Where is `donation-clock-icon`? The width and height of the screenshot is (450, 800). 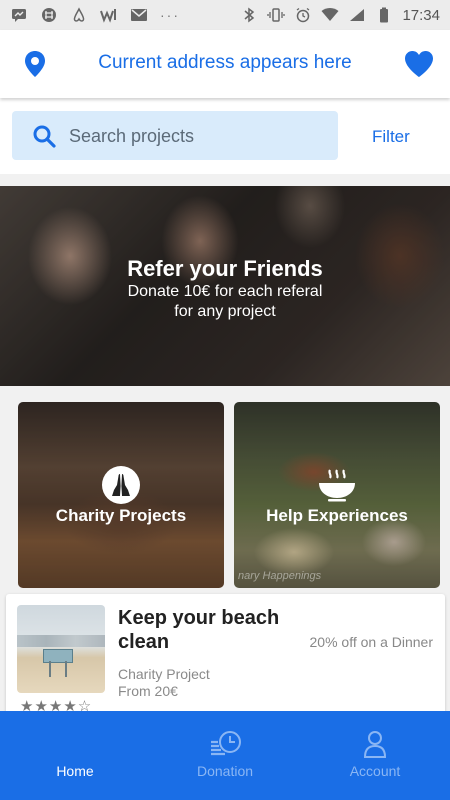
donation-clock-icon is located at coordinates (225, 744).